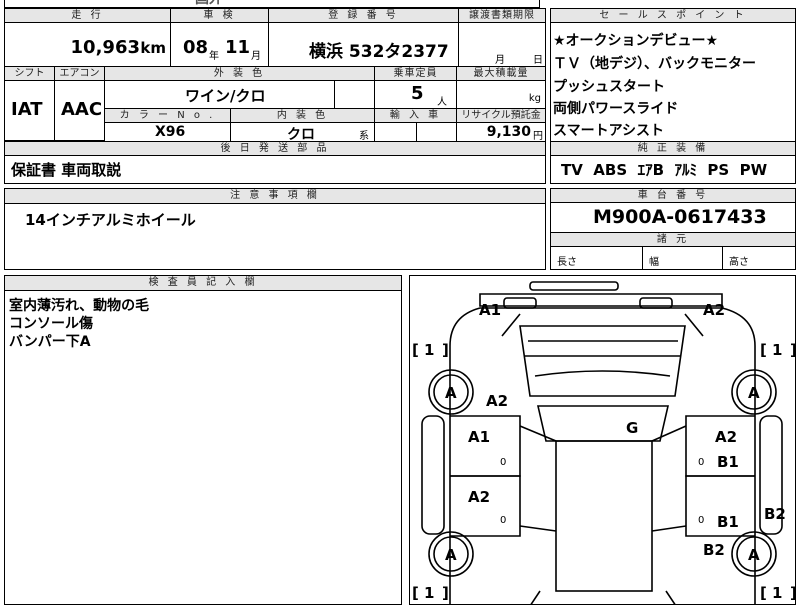  Describe the element at coordinates (303, 116) in the screenshot. I see `header-interior-color: 内 装 色` at that location.